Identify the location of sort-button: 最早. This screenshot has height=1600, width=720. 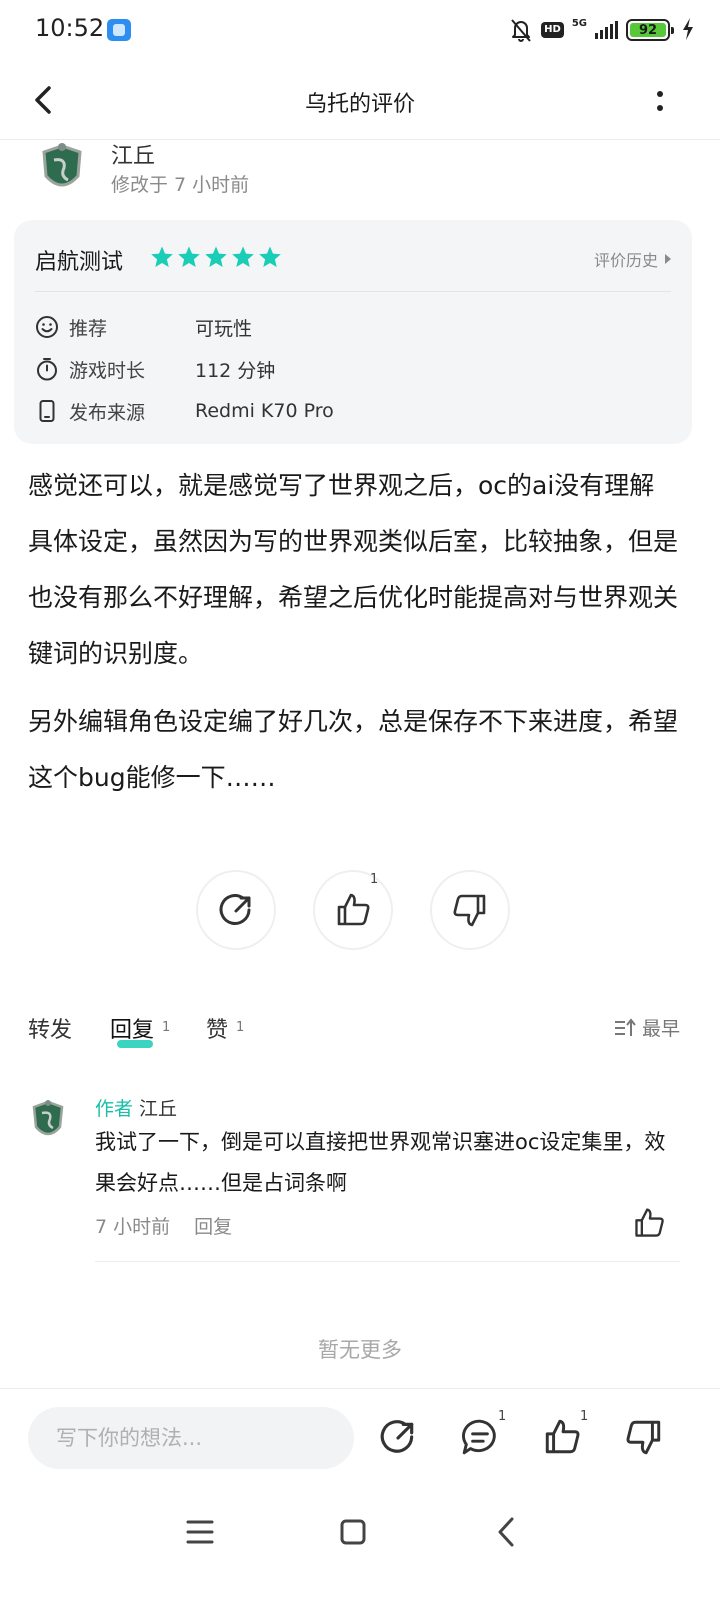
(647, 1027).